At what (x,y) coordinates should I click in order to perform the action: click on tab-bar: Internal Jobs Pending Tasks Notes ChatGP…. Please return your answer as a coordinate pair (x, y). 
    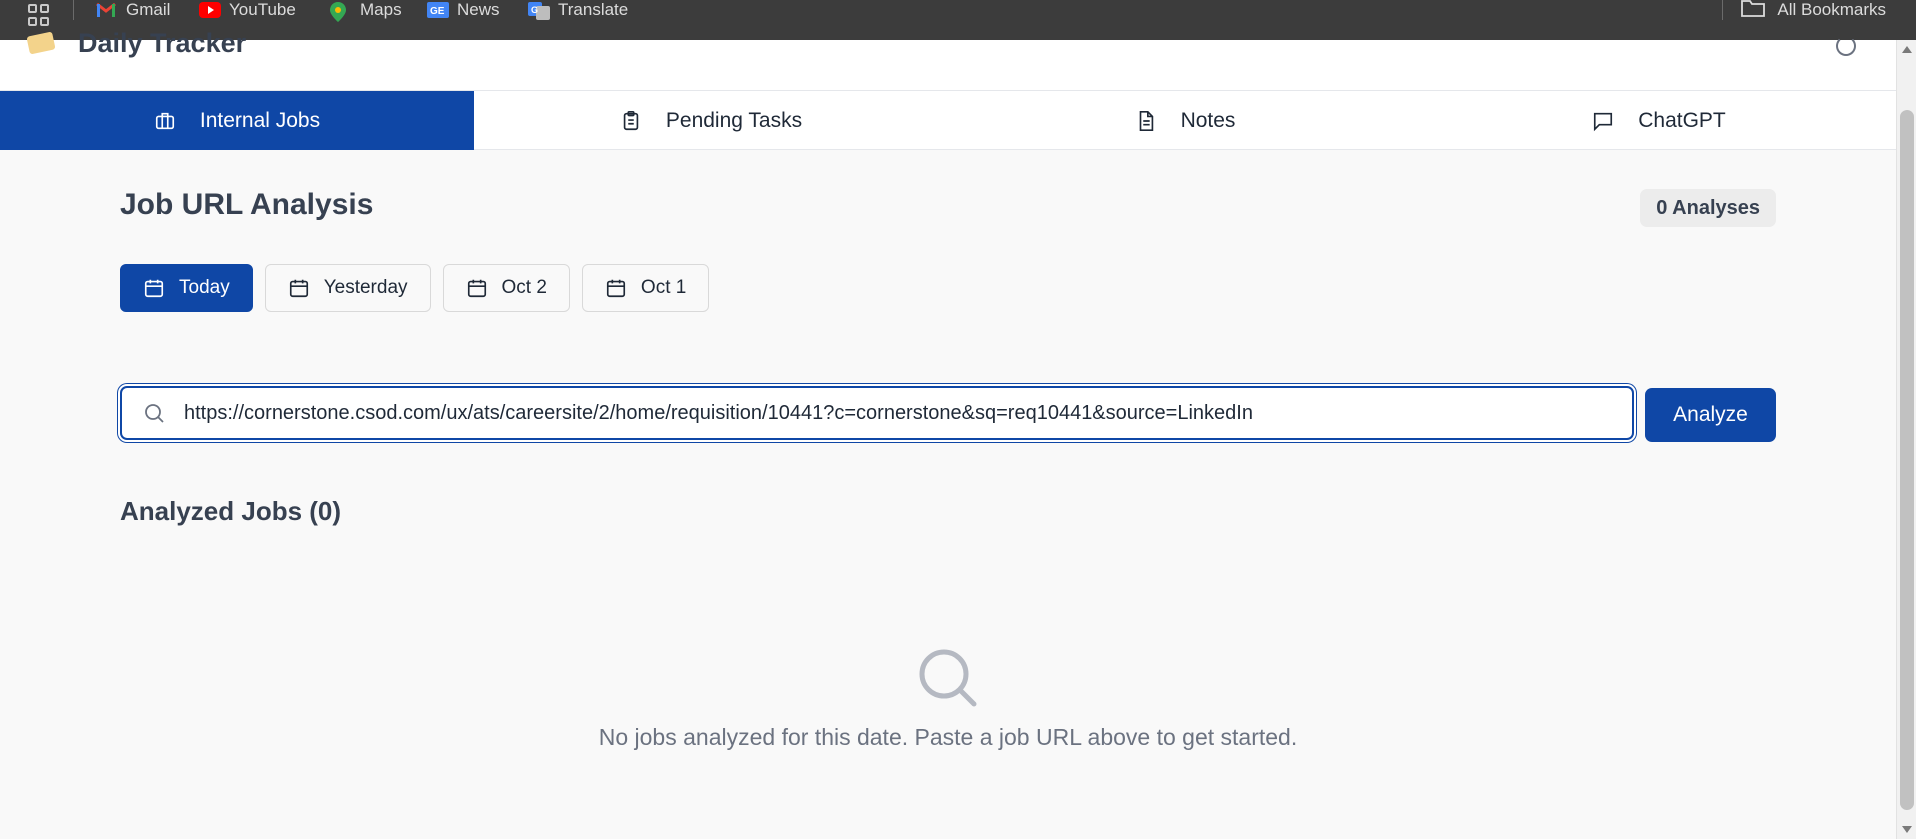
    Looking at the image, I should click on (948, 120).